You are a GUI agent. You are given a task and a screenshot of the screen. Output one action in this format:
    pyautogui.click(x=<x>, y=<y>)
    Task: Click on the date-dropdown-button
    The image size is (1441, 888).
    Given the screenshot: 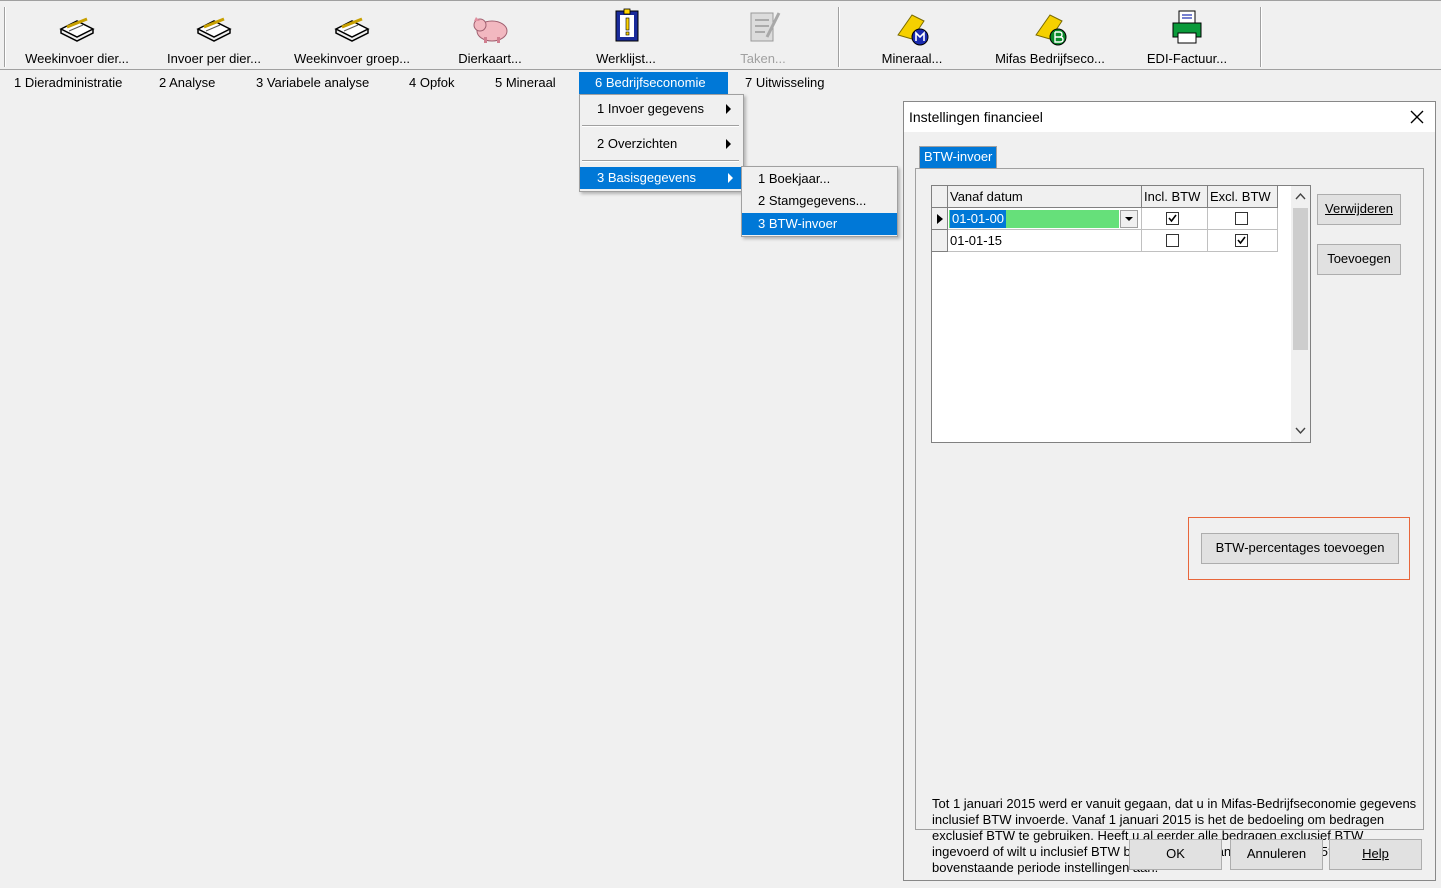 What is the action you would take?
    pyautogui.click(x=1129, y=219)
    